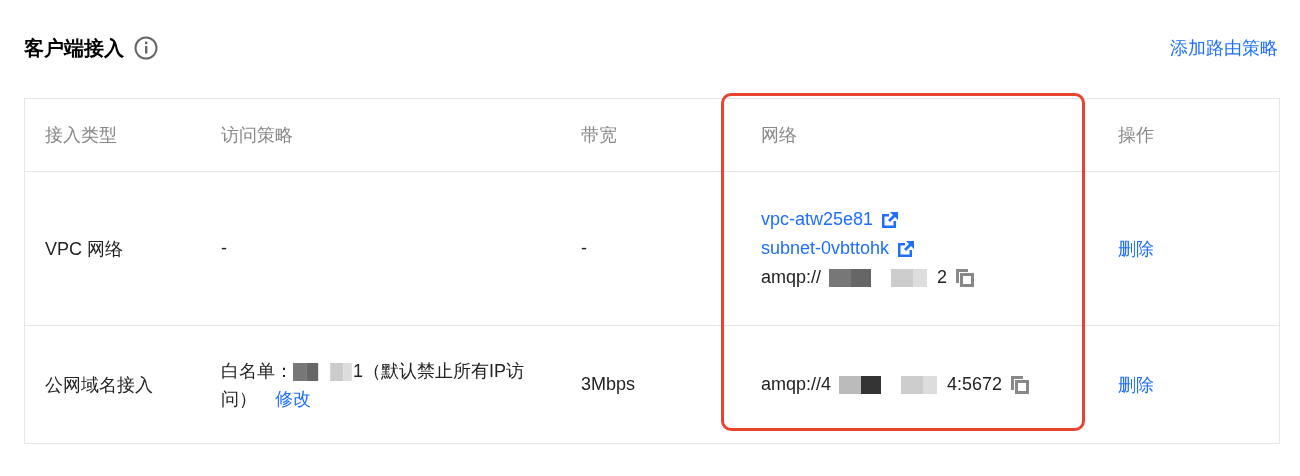 The image size is (1300, 476). What do you see at coordinates (779, 135) in the screenshot?
I see `column-header: 网络` at bounding box center [779, 135].